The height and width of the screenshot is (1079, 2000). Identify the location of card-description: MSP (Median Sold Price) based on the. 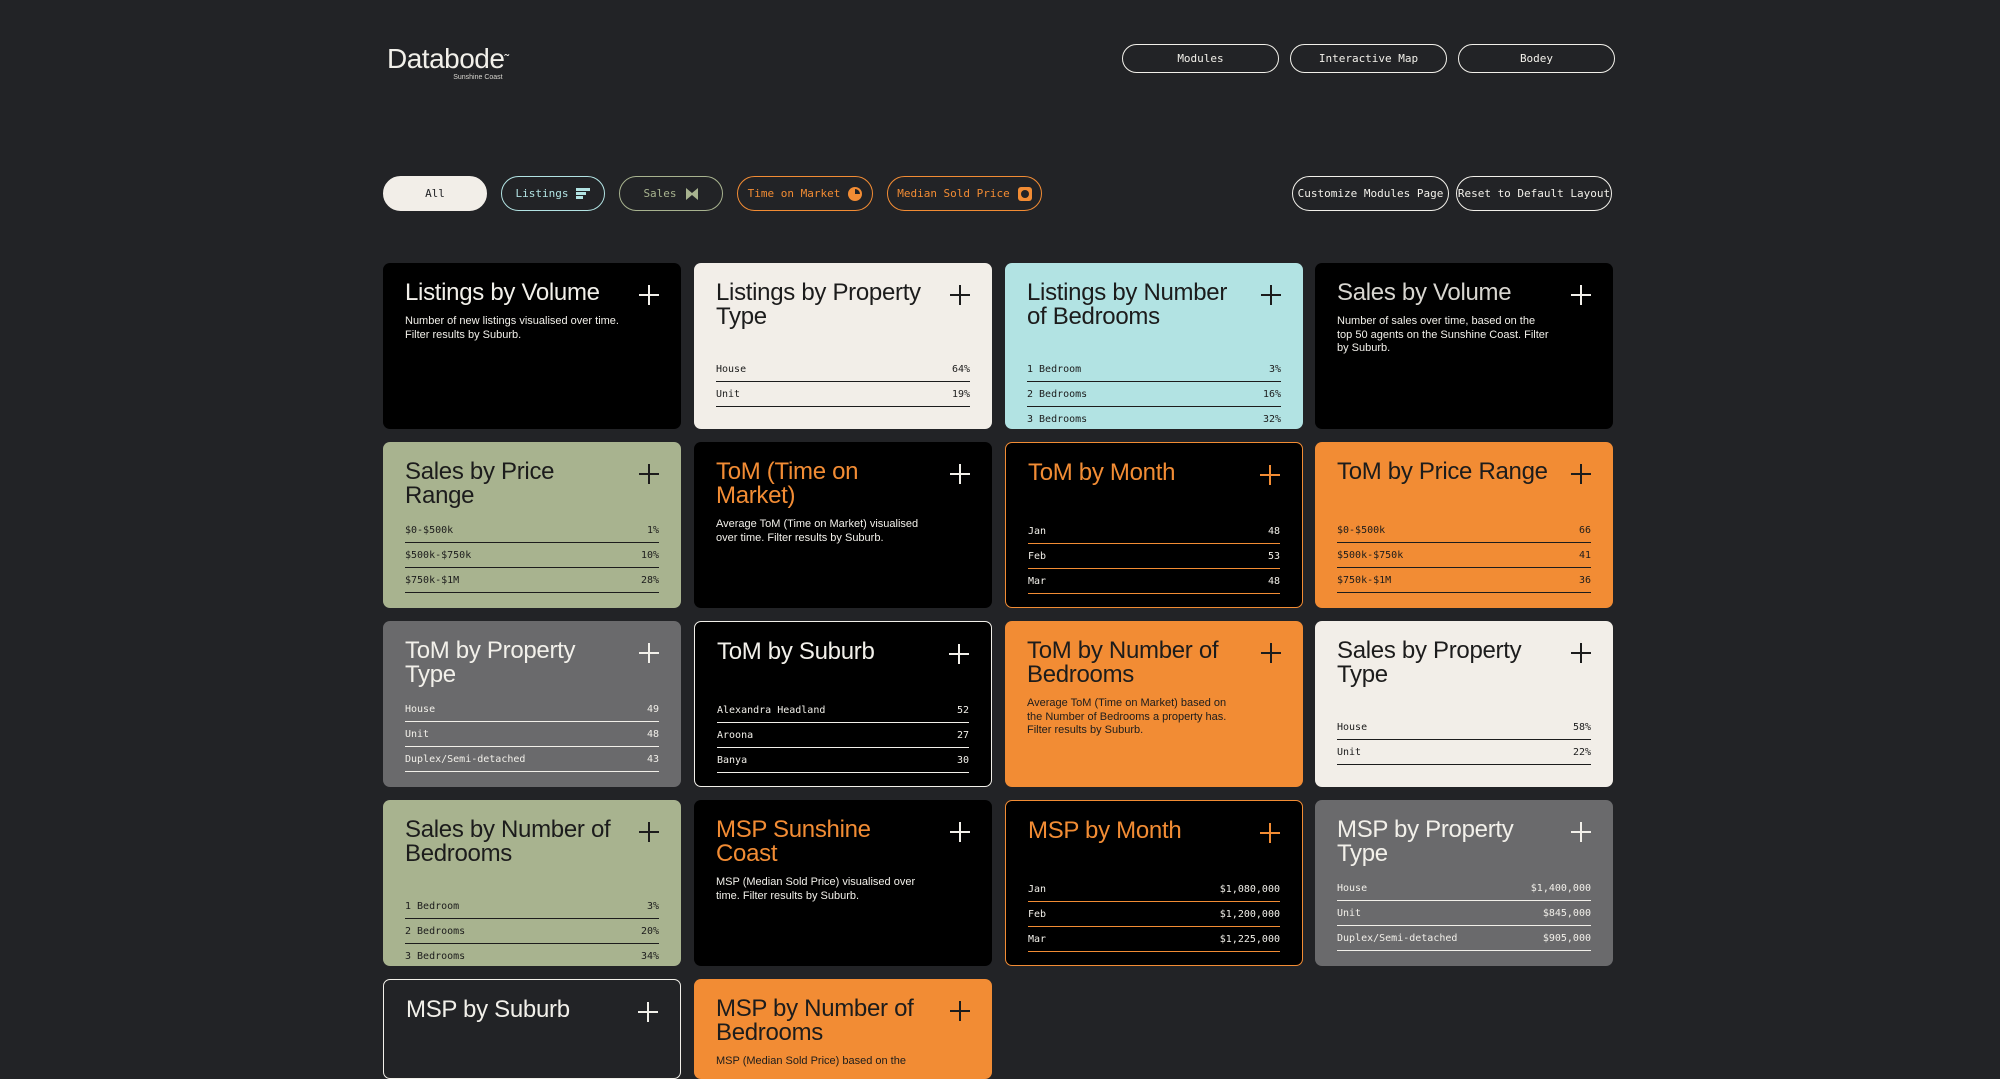
(811, 1061).